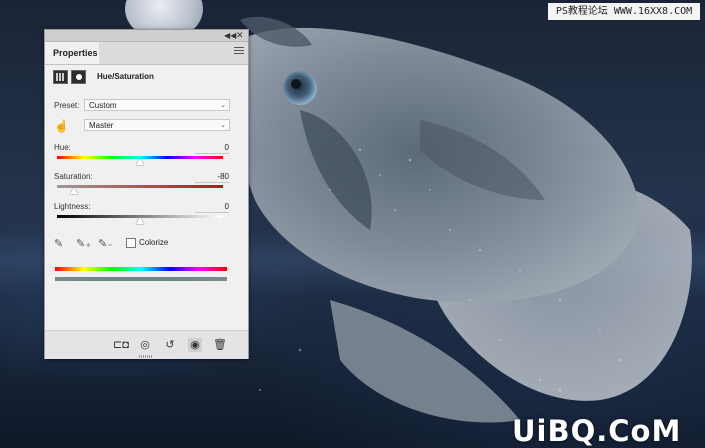 Image resolution: width=705 pixels, height=448 pixels. I want to click on layer-mask-icon, so click(78, 77).